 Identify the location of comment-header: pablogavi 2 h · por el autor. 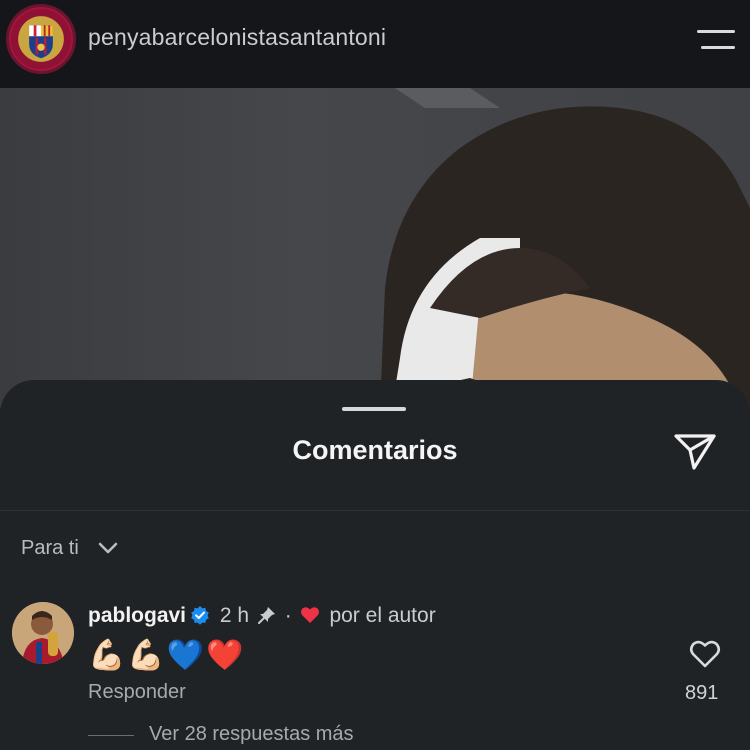
(262, 617).